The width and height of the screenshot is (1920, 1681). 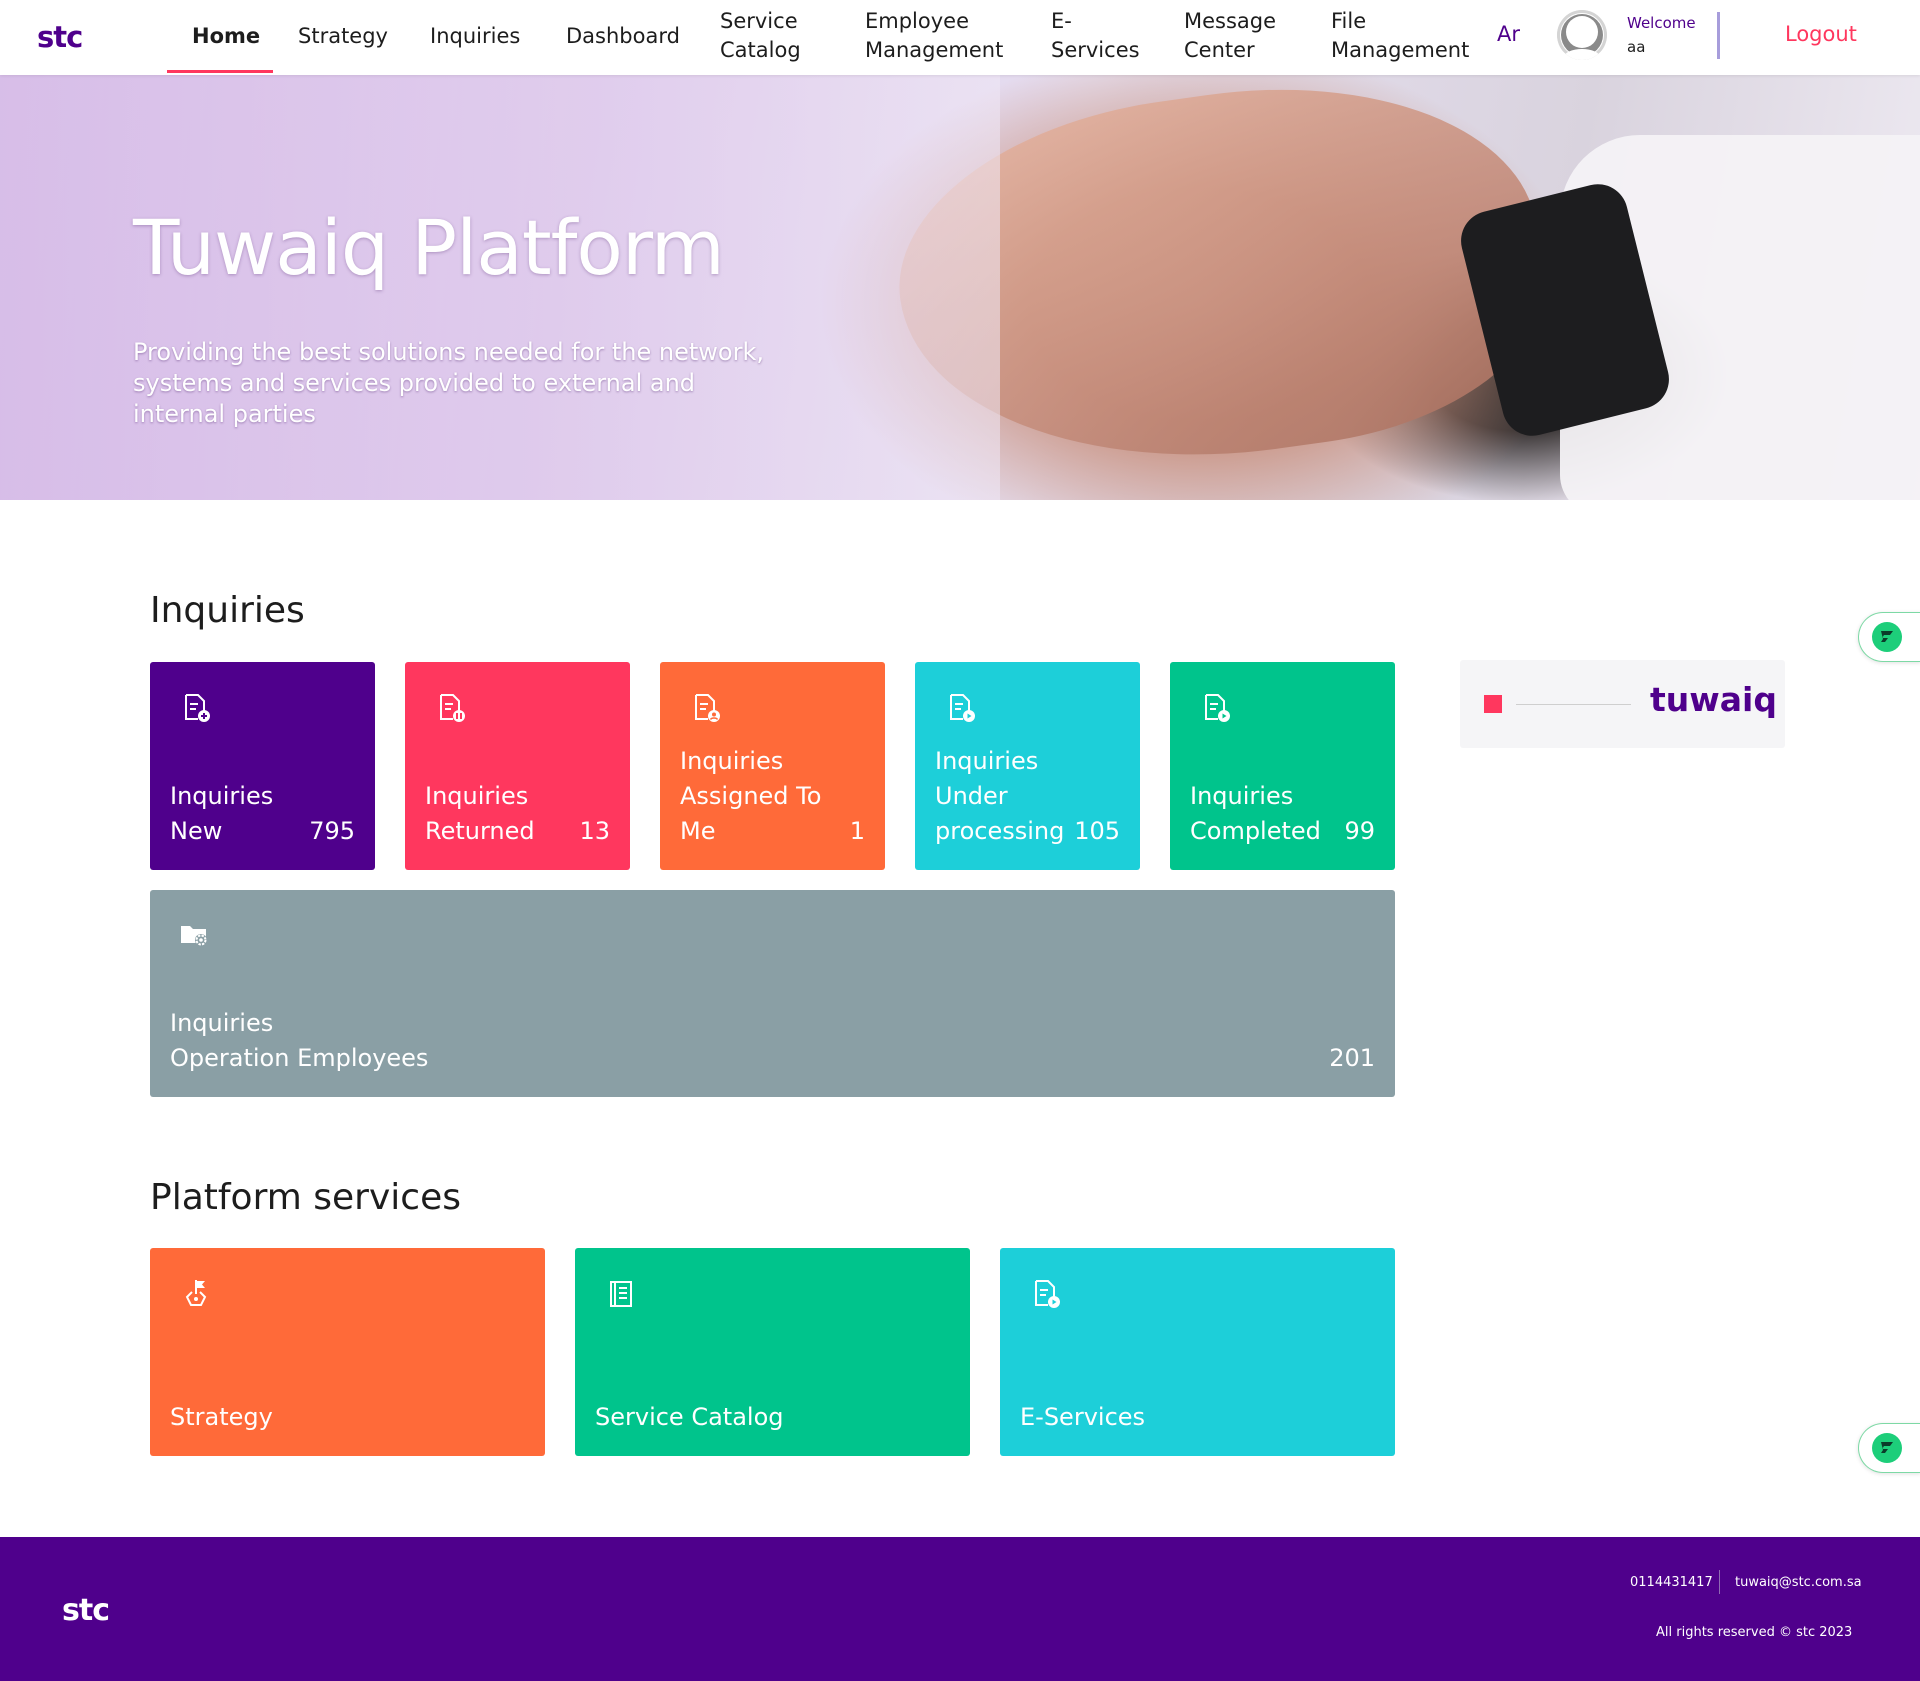 I want to click on inquiries-processing-tile: Inquiries Under processing 105, so click(x=1027, y=766).